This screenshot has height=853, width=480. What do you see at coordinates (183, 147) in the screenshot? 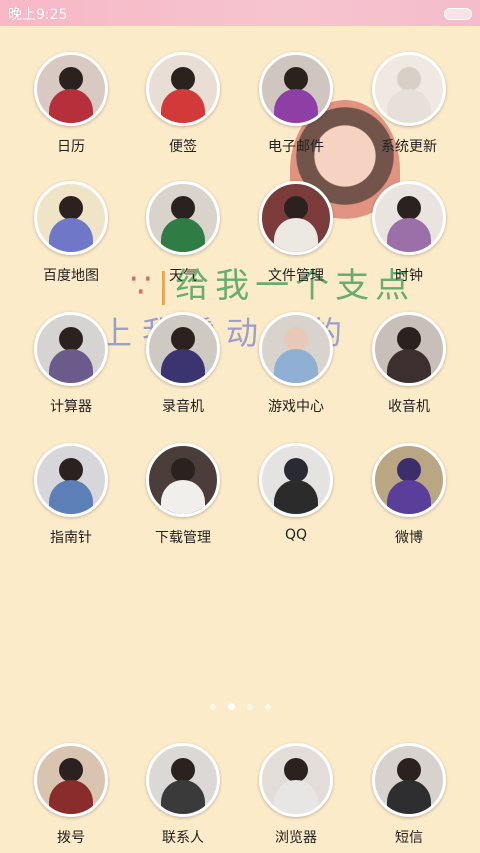
I see `app-label: 便签` at bounding box center [183, 147].